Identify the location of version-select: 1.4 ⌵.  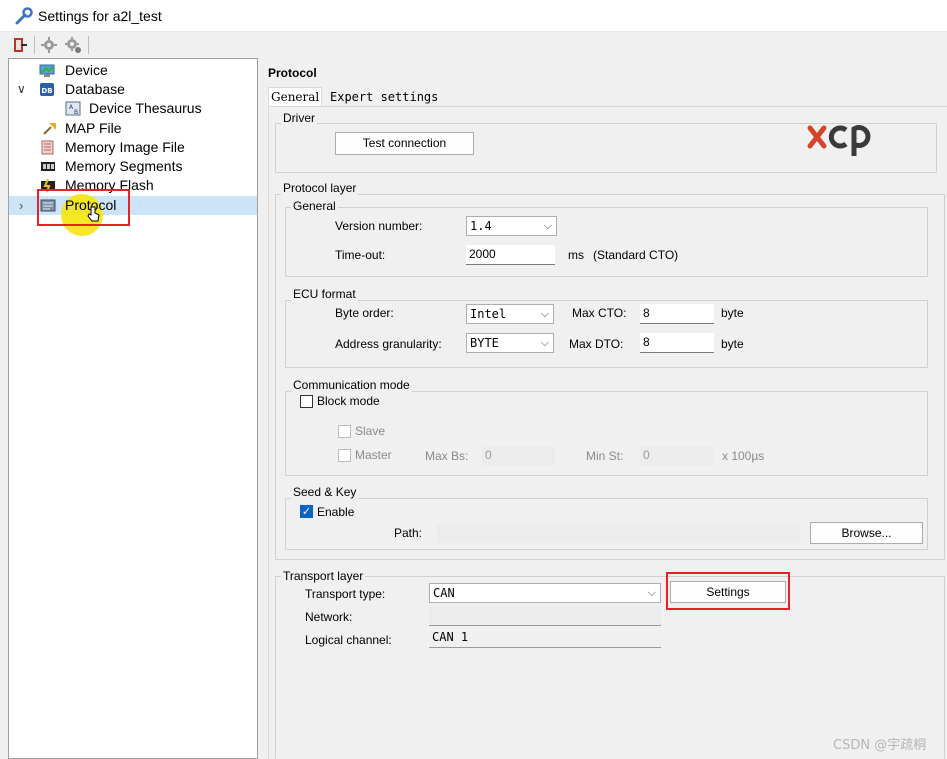
(511, 226).